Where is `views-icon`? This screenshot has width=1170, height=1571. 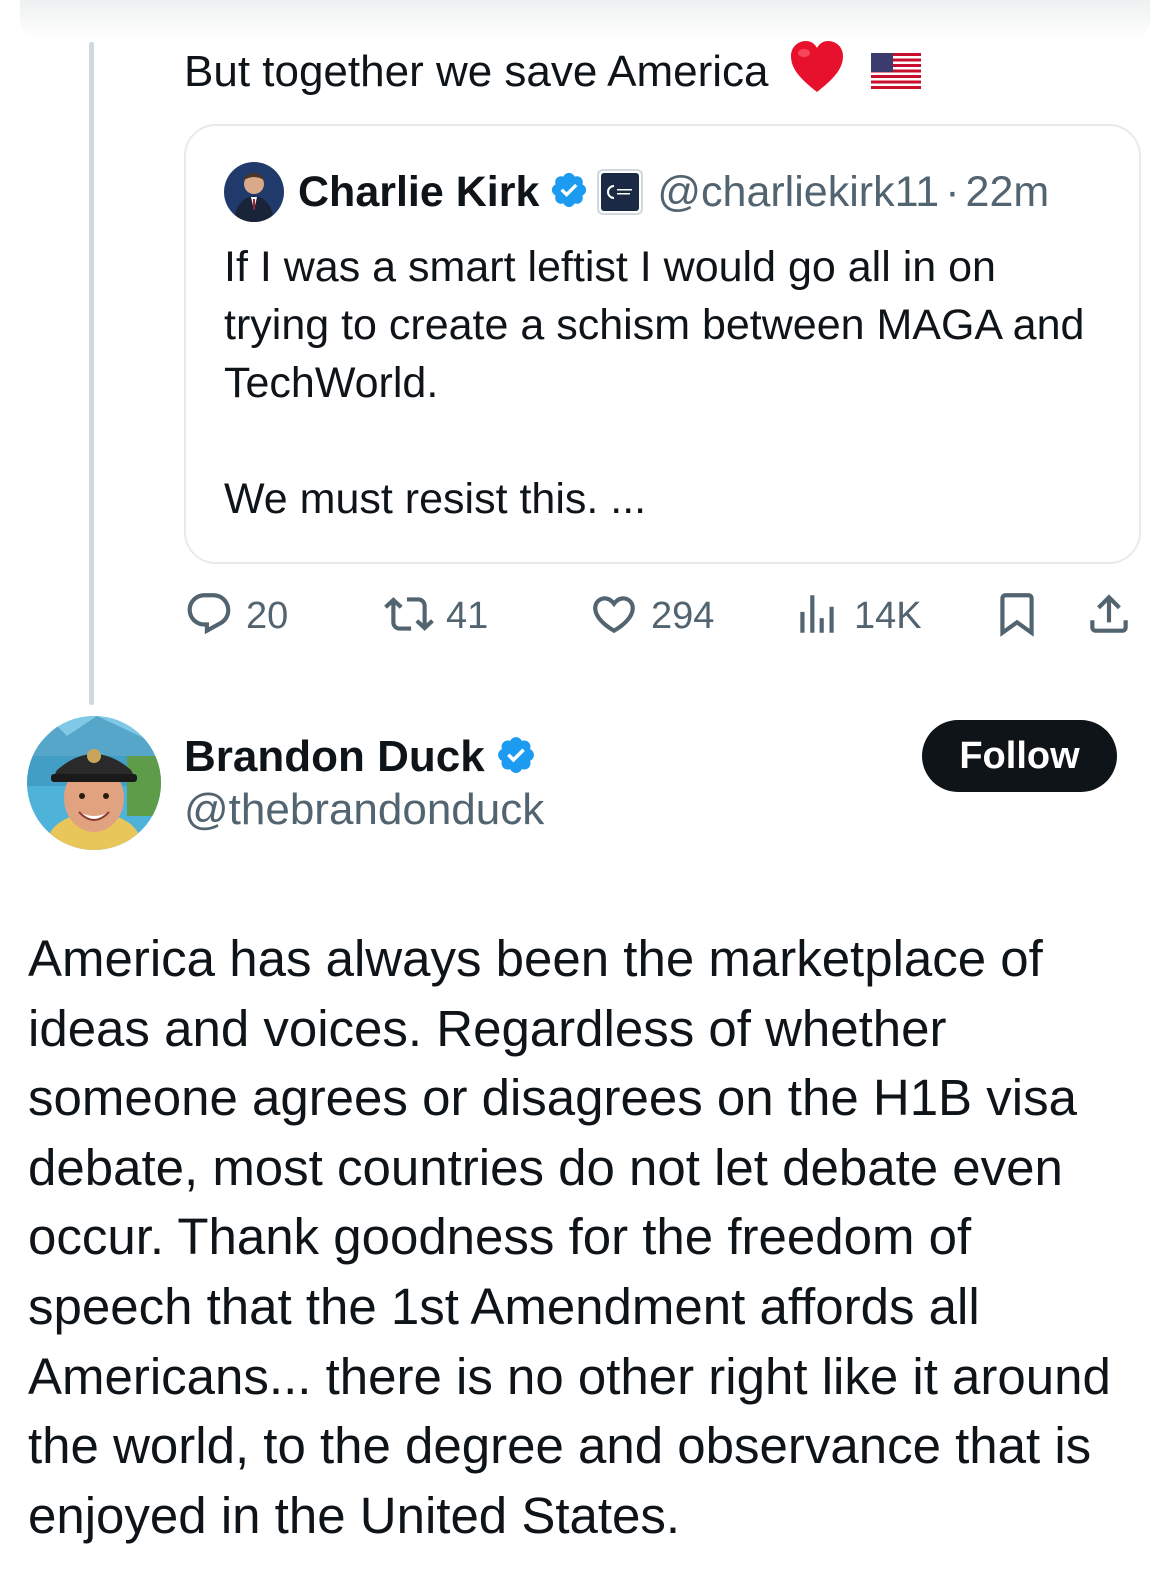
views-icon is located at coordinates (817, 616).